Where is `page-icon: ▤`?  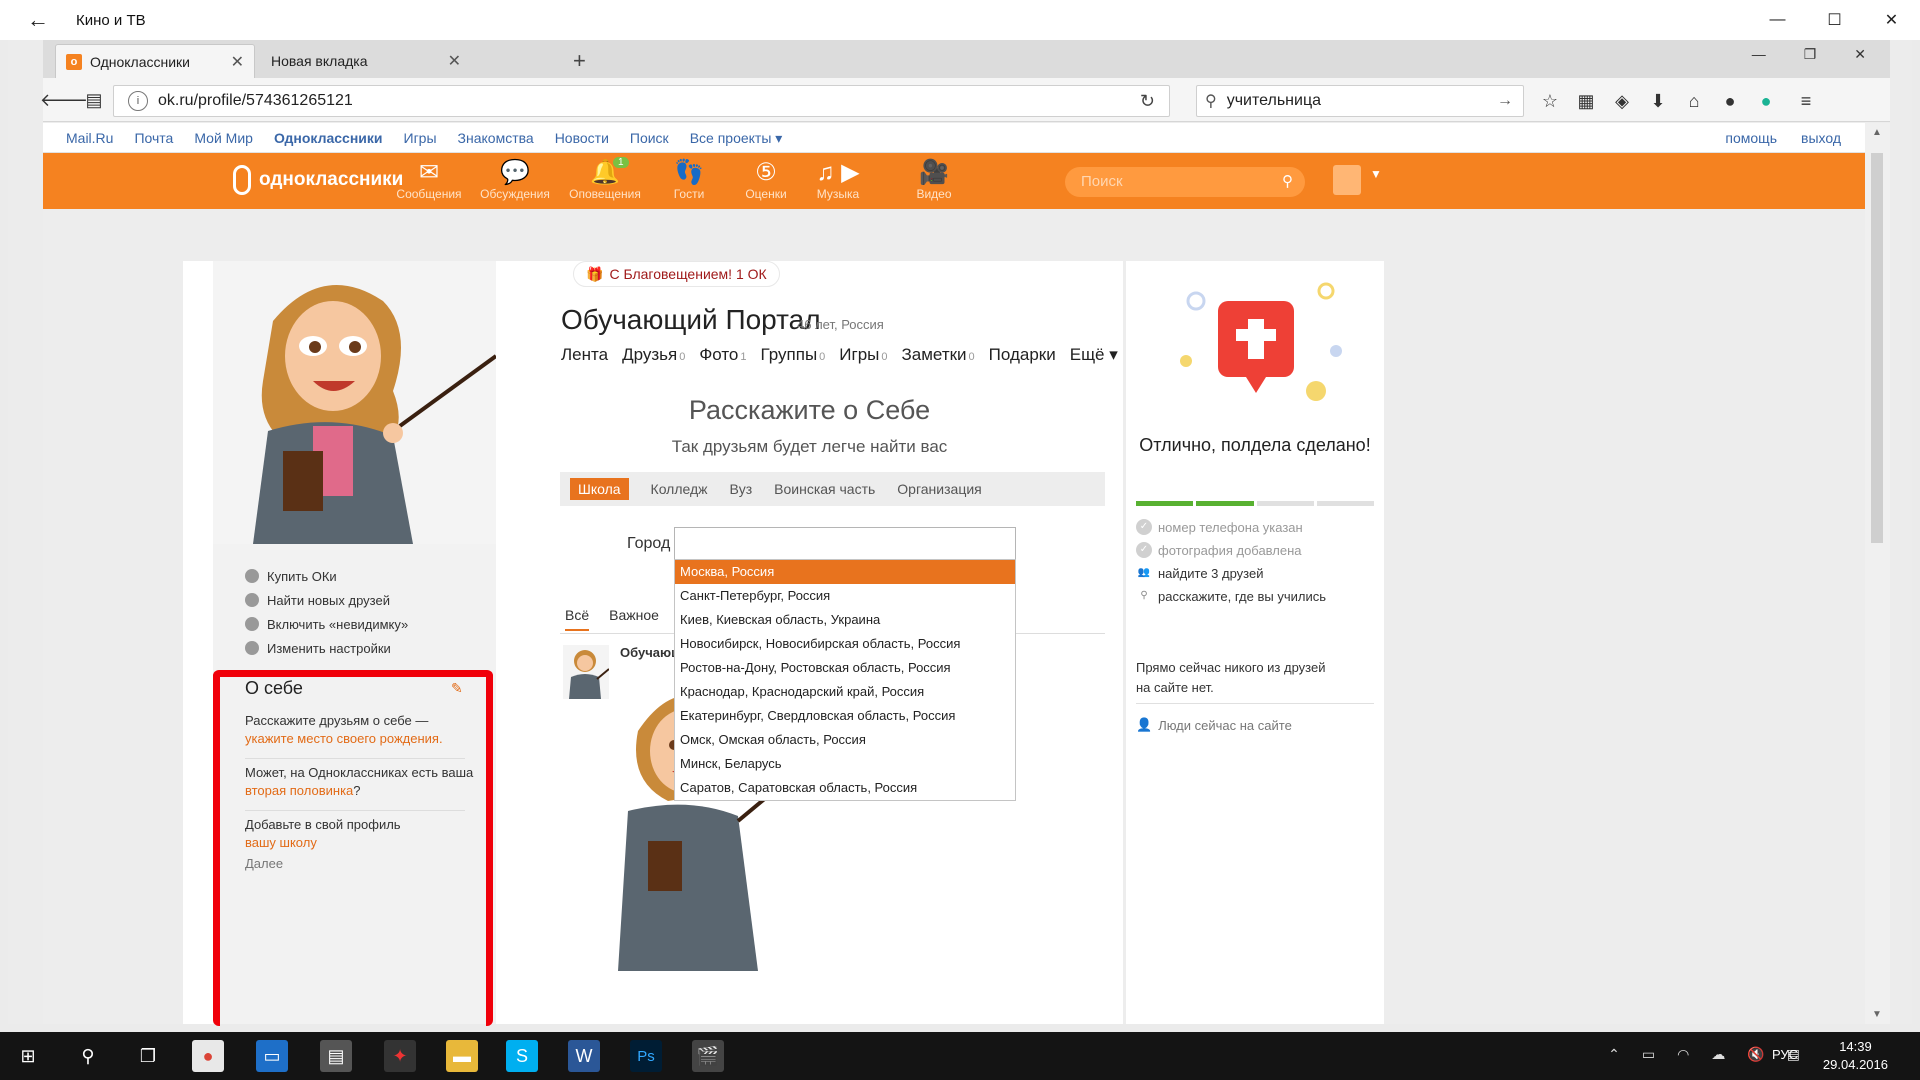
page-icon: ▤ is located at coordinates (94, 100).